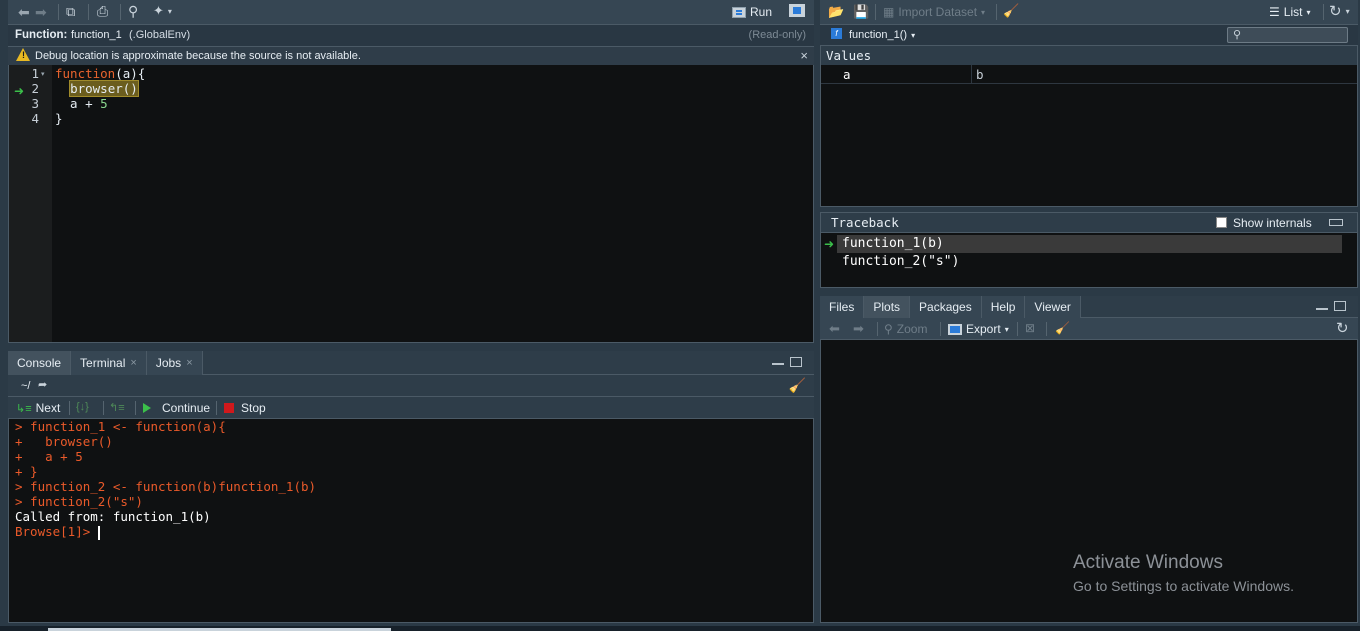 The height and width of the screenshot is (631, 1360). What do you see at coordinates (797, 10) in the screenshot?
I see `source-options-icon` at bounding box center [797, 10].